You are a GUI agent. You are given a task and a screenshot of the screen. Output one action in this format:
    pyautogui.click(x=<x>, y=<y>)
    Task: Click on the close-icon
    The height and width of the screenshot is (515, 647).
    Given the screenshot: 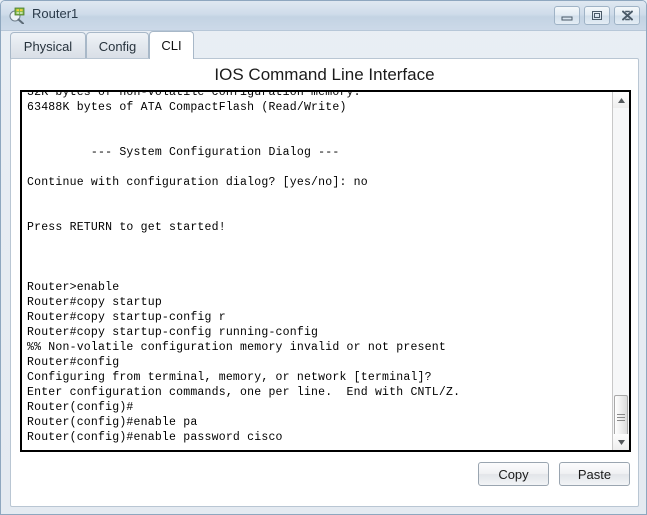 What is the action you would take?
    pyautogui.click(x=627, y=15)
    